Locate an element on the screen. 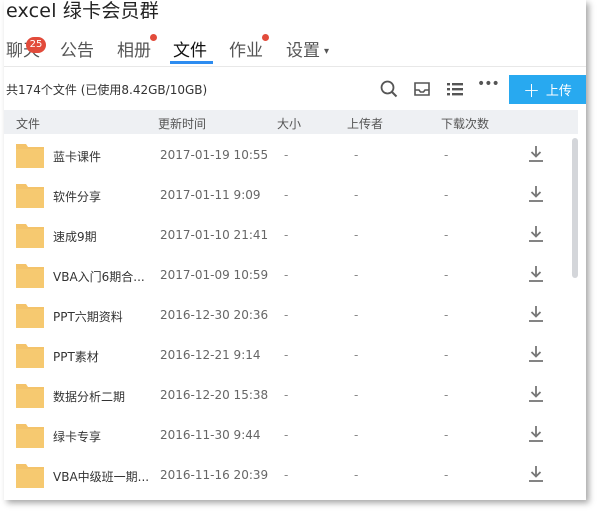  file-name: 蓝卡课件 is located at coordinates (77, 156).